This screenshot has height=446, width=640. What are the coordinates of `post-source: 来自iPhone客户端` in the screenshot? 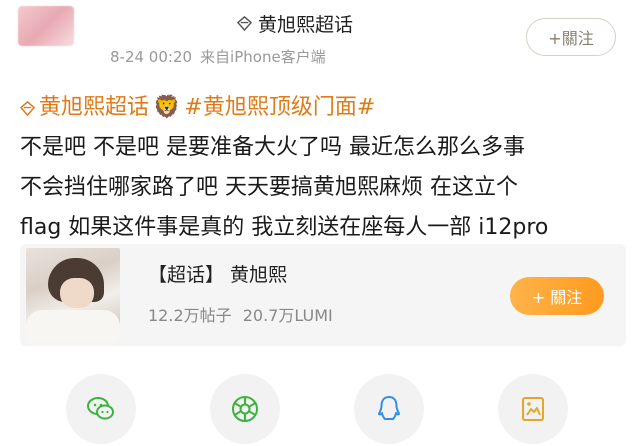 It's located at (263, 57).